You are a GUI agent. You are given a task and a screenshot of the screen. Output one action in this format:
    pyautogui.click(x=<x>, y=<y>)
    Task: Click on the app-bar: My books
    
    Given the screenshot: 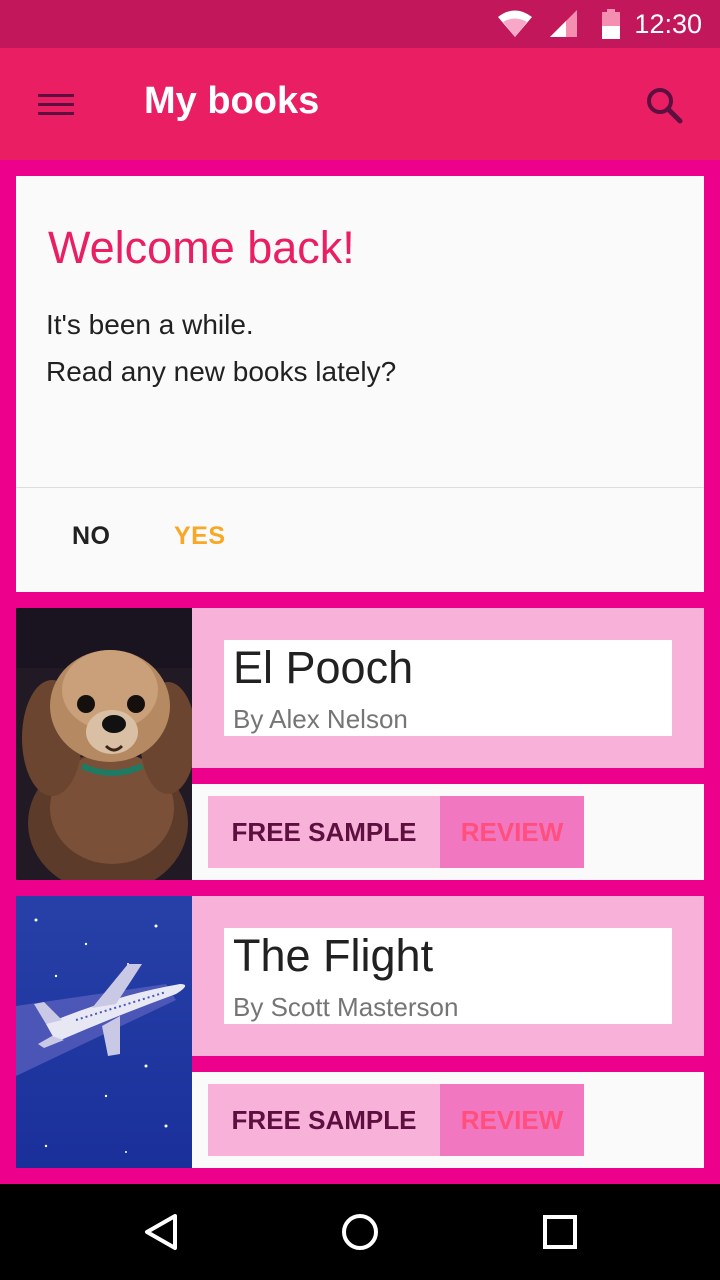 What is the action you would take?
    pyautogui.click(x=360, y=104)
    